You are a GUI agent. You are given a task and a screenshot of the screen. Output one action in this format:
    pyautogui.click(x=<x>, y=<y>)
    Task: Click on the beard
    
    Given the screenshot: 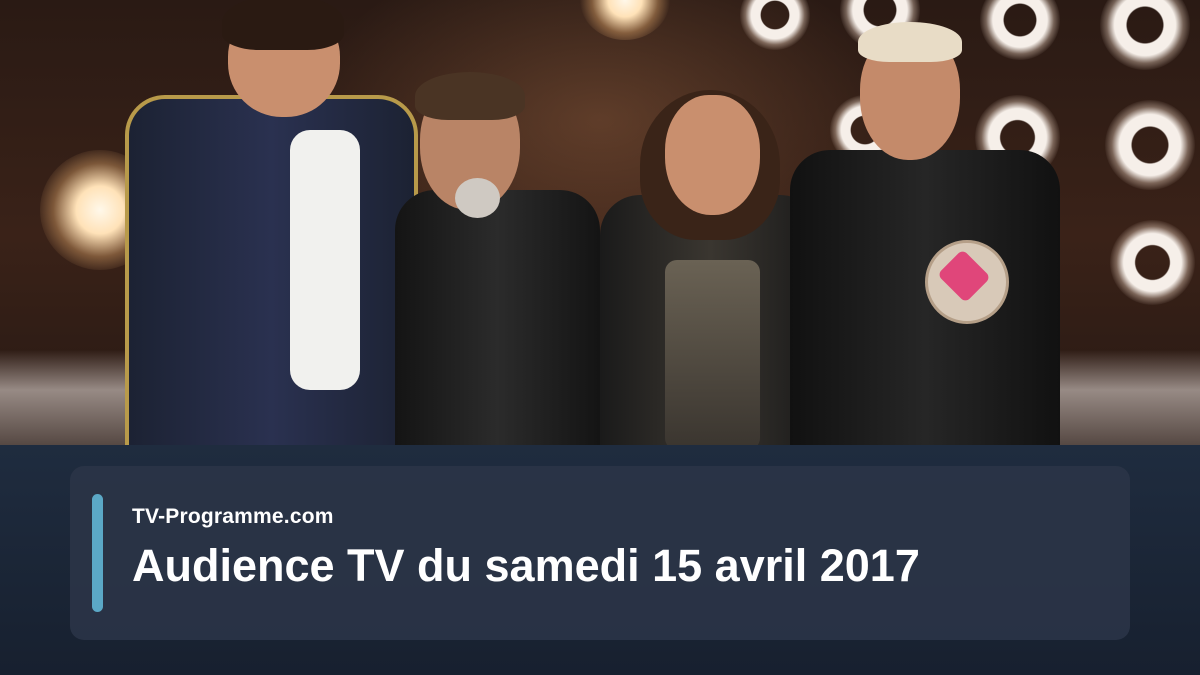 What is the action you would take?
    pyautogui.click(x=477, y=198)
    